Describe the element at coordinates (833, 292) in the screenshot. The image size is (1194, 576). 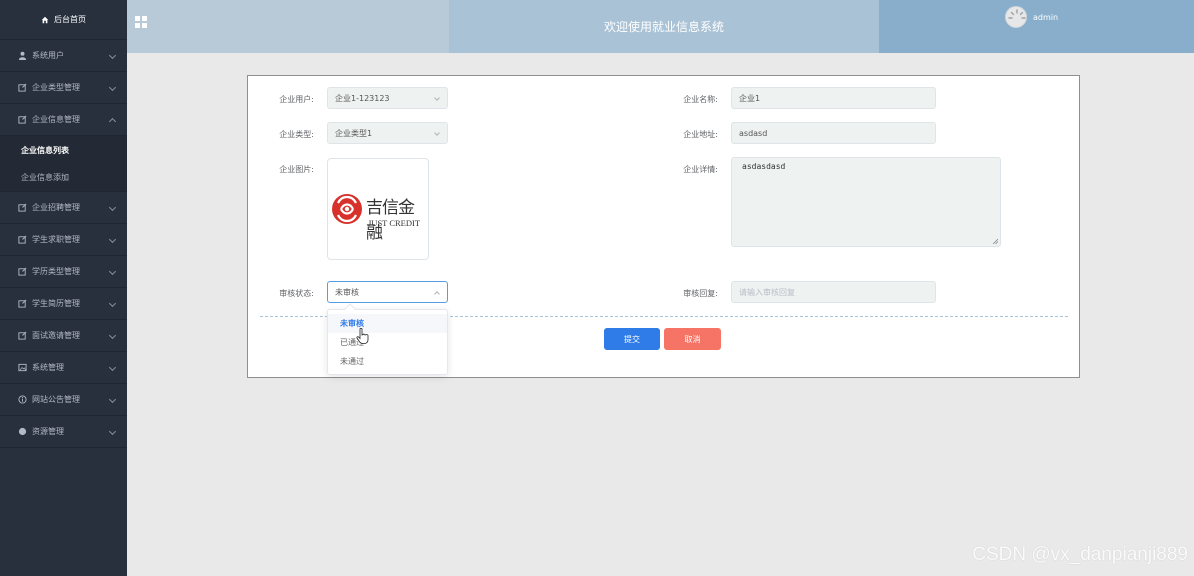
I see `audit-reply-input: 请输入审核回复` at that location.